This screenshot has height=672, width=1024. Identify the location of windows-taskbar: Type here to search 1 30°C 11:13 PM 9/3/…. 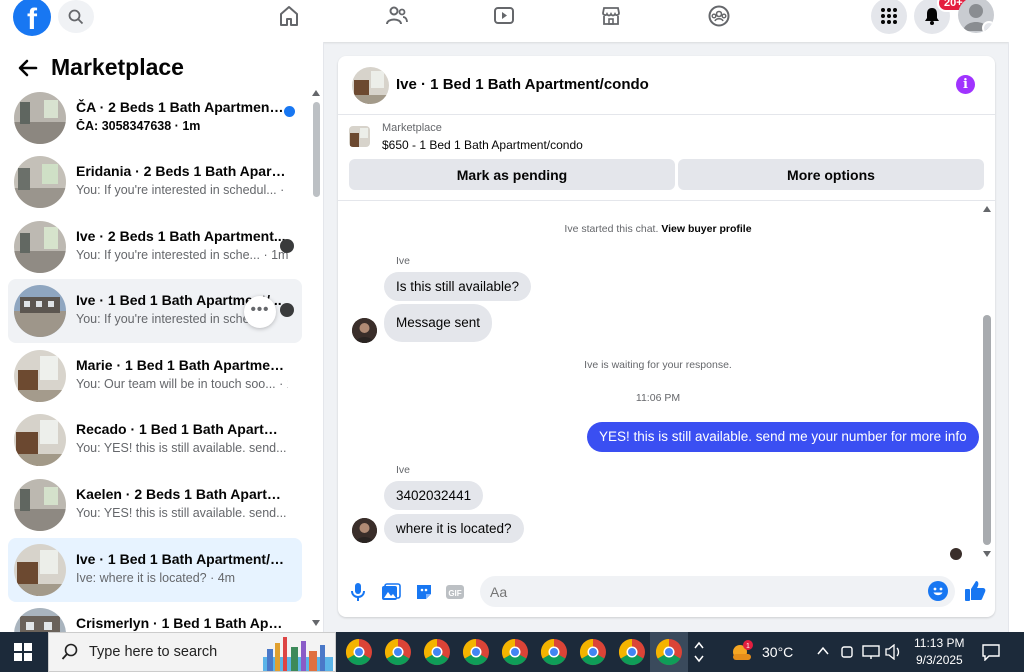
(512, 652).